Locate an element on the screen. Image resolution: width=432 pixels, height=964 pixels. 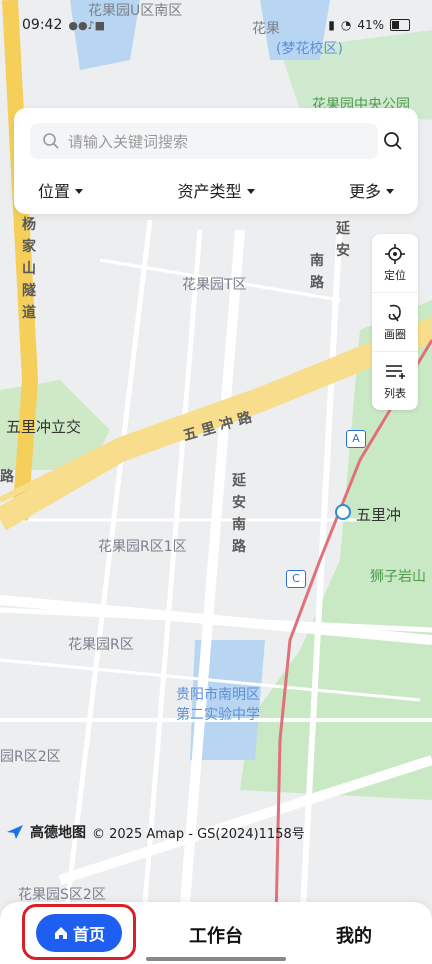
road-label-vertical: 延 安 is located at coordinates (343, 240).